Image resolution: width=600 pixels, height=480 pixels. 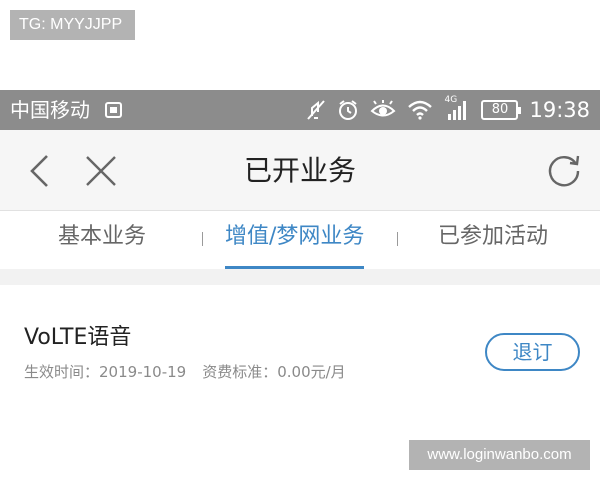 What do you see at coordinates (564, 171) in the screenshot?
I see `refresh-icon` at bounding box center [564, 171].